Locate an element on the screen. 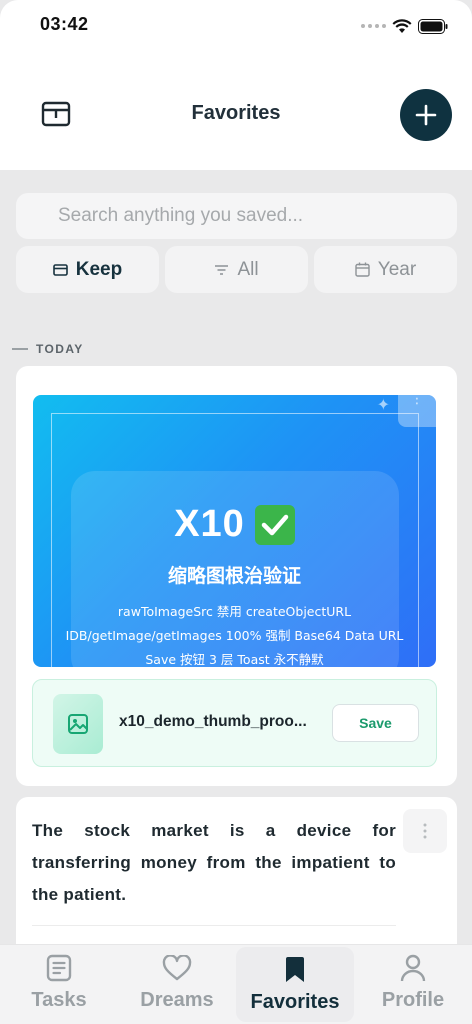 The height and width of the screenshot is (1024, 472). status-icons is located at coordinates (404, 26).